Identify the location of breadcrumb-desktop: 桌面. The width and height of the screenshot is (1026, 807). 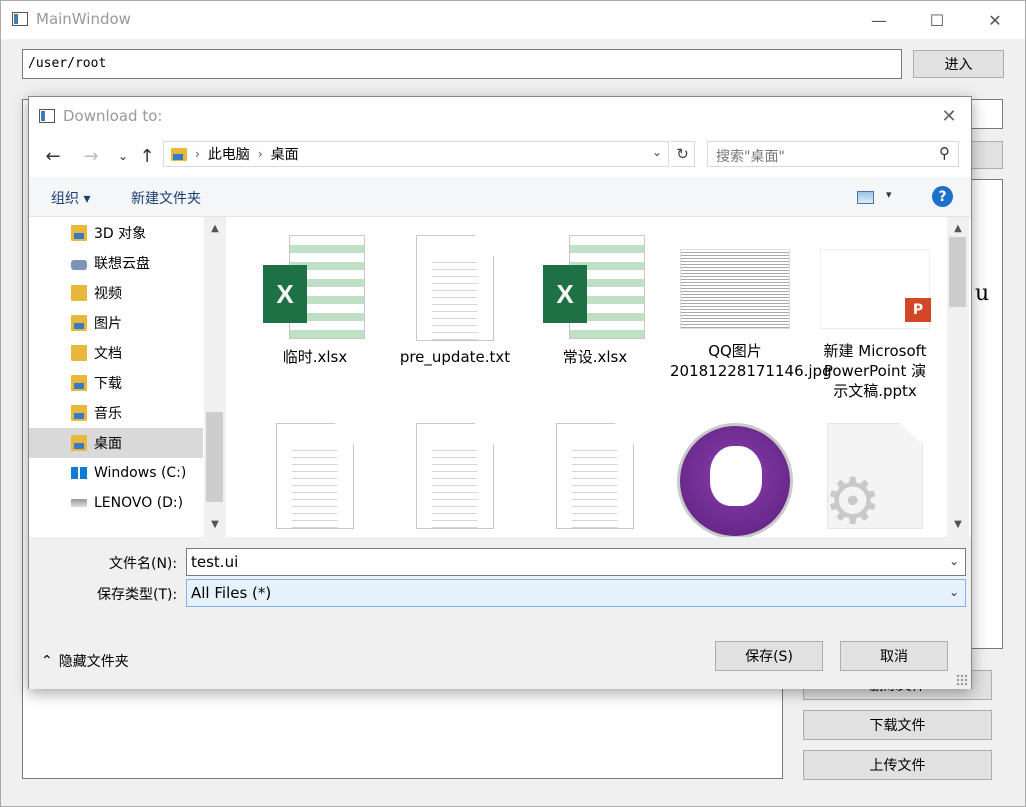
(285, 154).